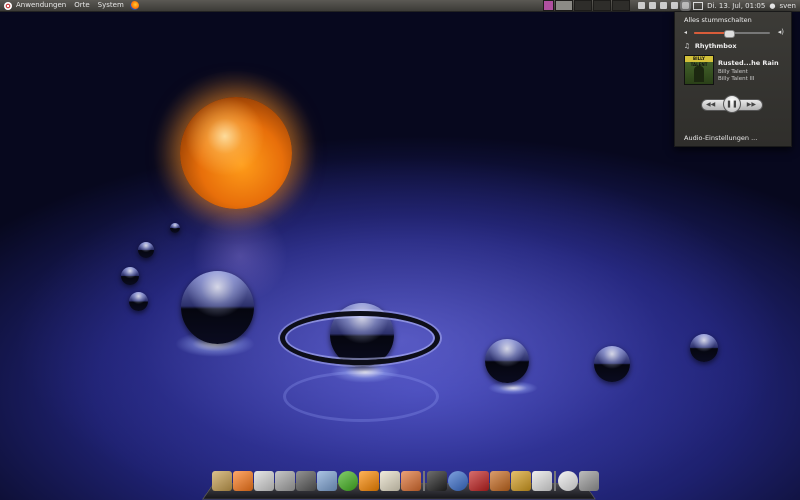 The image size is (800, 500). Describe the element at coordinates (642, 5) in the screenshot. I see `monitor-icon` at that location.